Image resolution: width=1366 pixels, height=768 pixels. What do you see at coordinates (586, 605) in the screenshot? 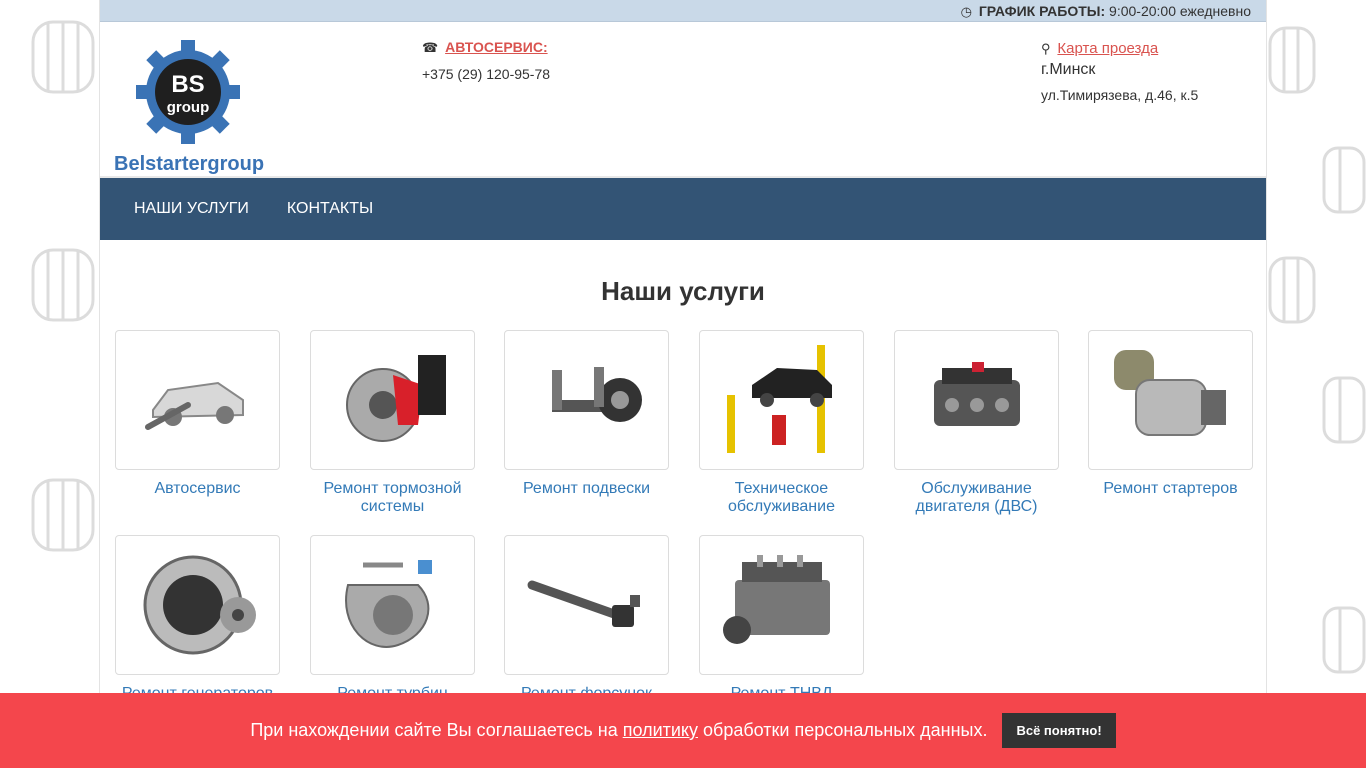
I see `injector-icon` at bounding box center [586, 605].